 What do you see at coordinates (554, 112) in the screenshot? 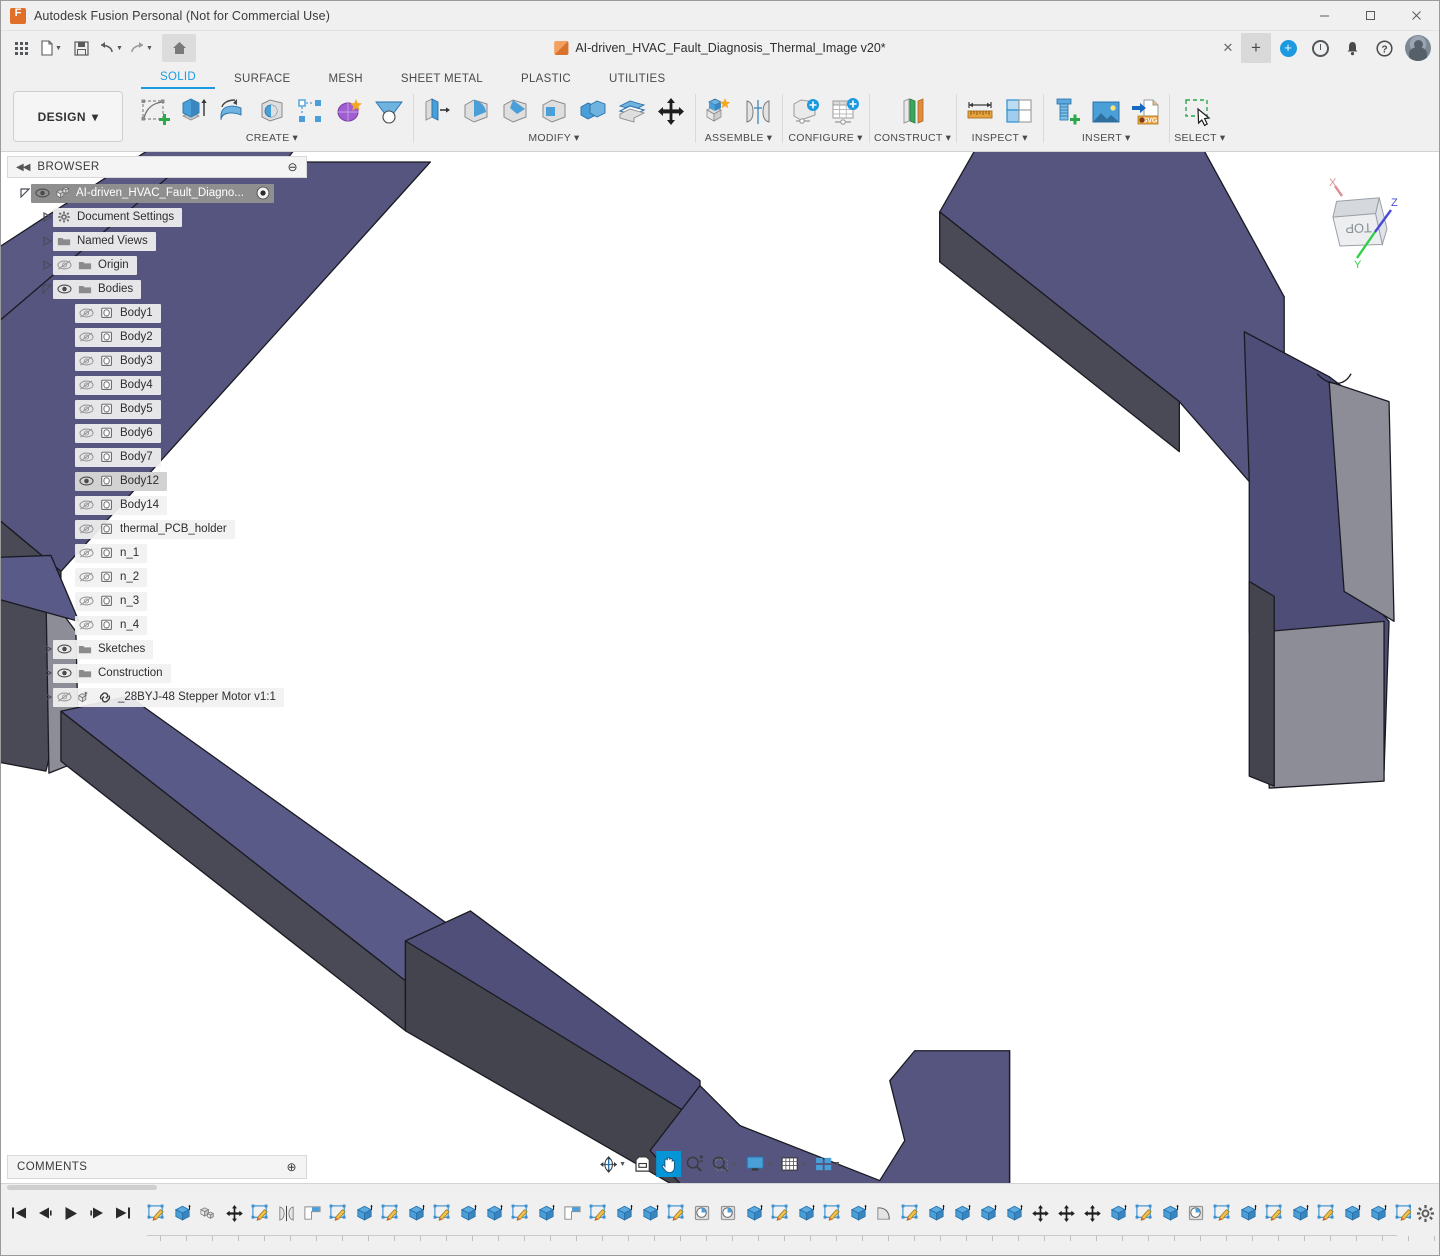
I see `shell-icon` at bounding box center [554, 112].